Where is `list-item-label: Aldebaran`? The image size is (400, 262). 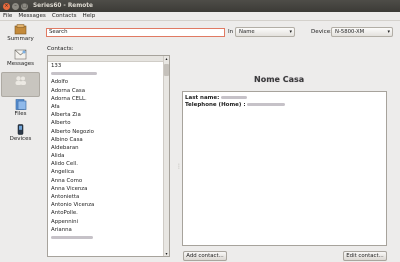 list-item-label: Aldebaran is located at coordinates (65, 147).